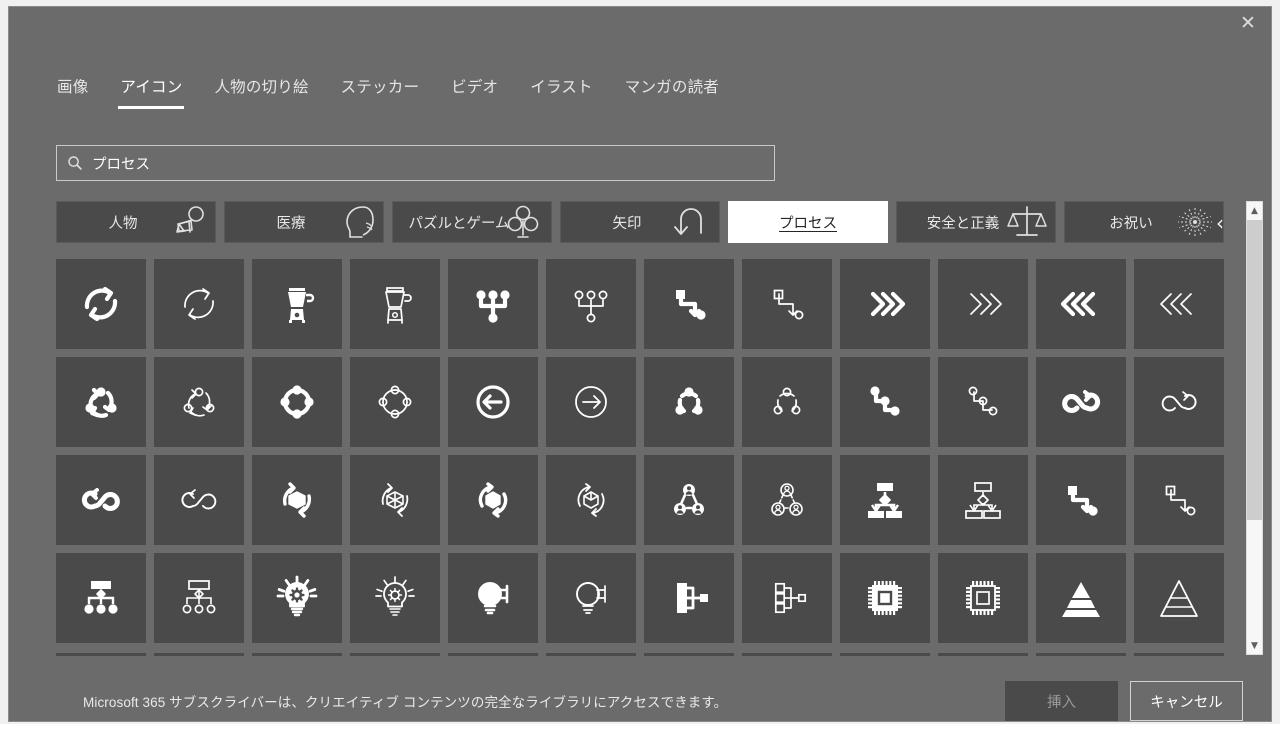 This screenshot has height=740, width=1280. I want to click on search-box, so click(415, 163).